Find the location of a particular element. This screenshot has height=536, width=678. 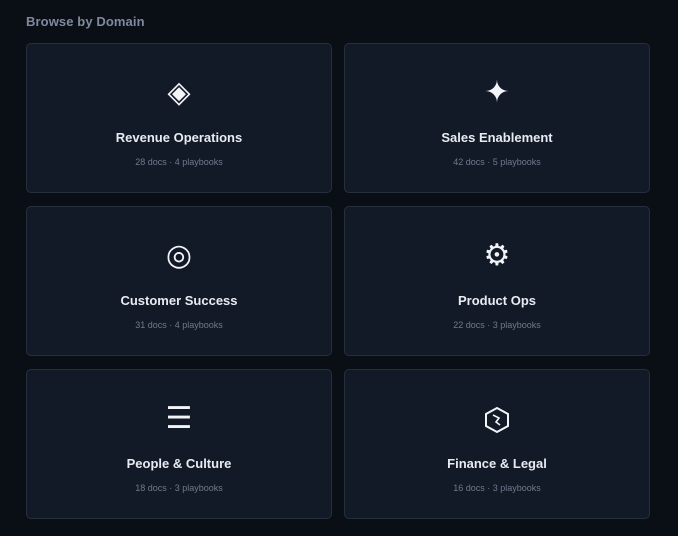

diamond-icon: ◈ is located at coordinates (179, 92).